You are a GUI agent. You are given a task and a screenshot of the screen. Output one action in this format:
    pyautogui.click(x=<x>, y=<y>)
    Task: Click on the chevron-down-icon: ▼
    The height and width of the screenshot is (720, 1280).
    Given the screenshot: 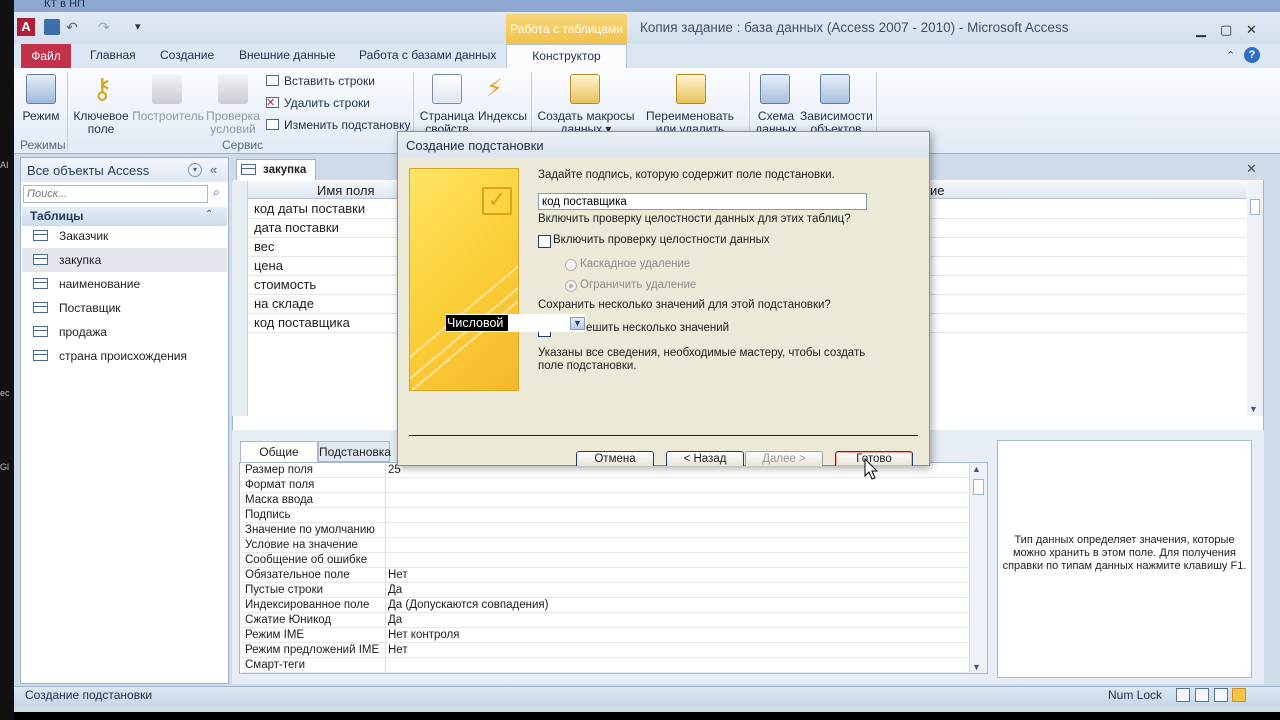 What is the action you would take?
    pyautogui.click(x=577, y=323)
    